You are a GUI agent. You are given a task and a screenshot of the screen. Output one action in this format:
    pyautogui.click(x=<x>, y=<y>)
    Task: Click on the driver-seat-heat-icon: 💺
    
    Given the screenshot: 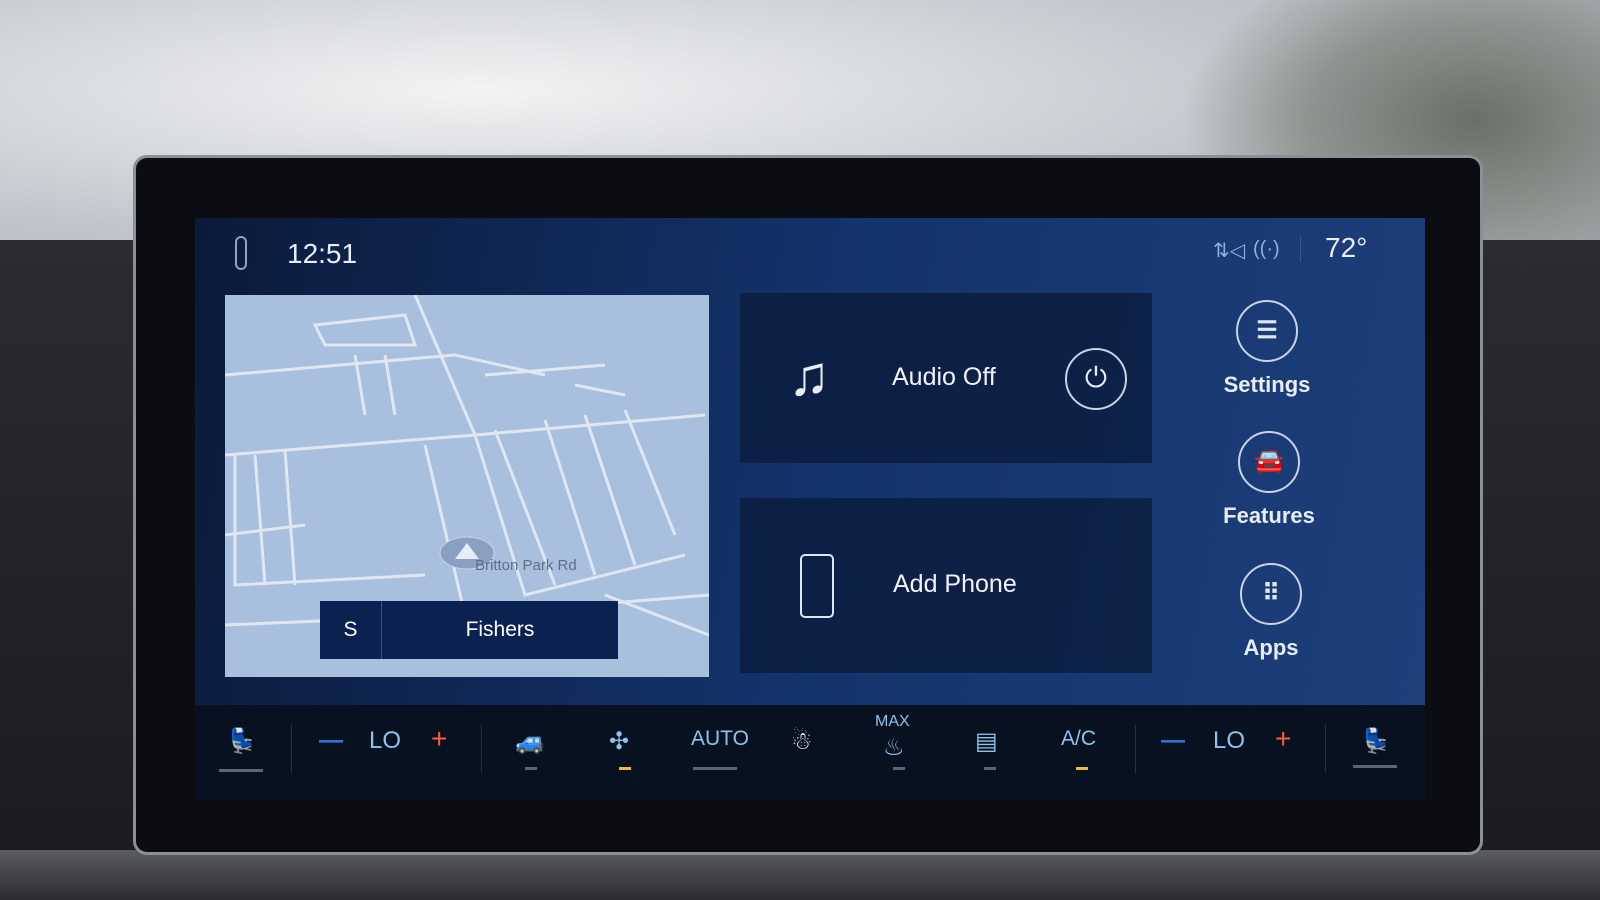 What is the action you would take?
    pyautogui.click(x=242, y=741)
    